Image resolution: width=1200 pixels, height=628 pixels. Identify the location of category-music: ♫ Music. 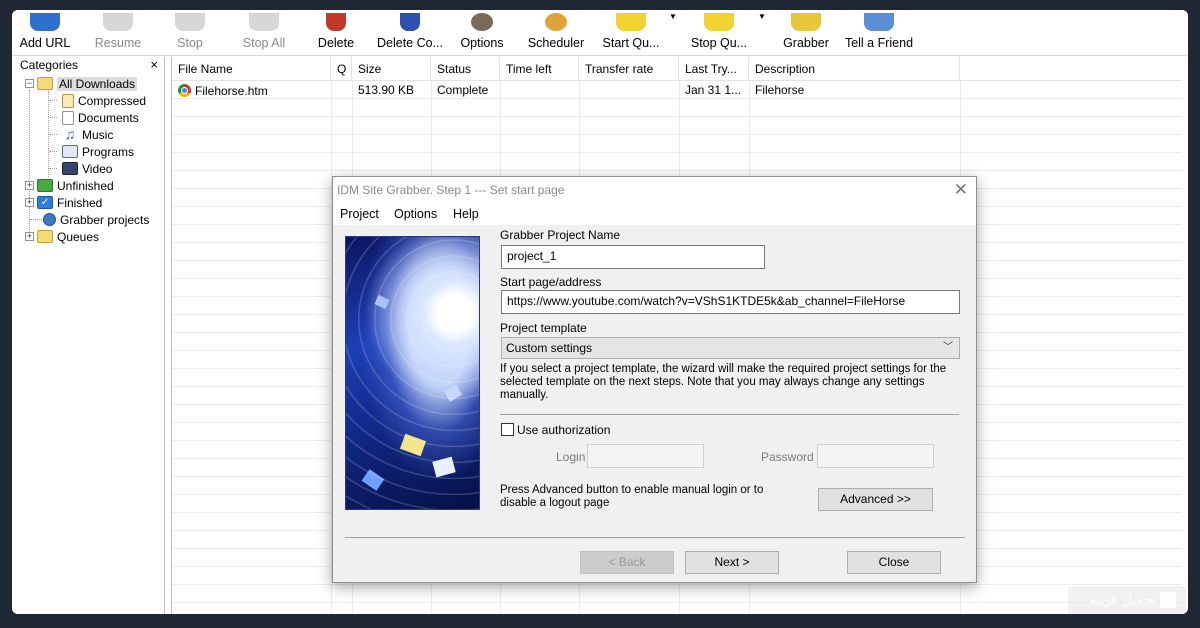
(88, 134).